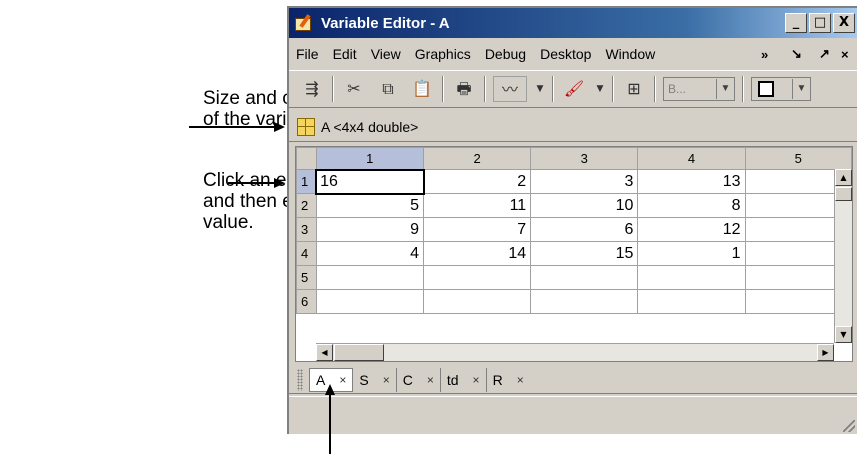 The width and height of the screenshot is (865, 454). What do you see at coordinates (843, 256) in the screenshot?
I see `vertical-scrollbar: ▲ ▼` at bounding box center [843, 256].